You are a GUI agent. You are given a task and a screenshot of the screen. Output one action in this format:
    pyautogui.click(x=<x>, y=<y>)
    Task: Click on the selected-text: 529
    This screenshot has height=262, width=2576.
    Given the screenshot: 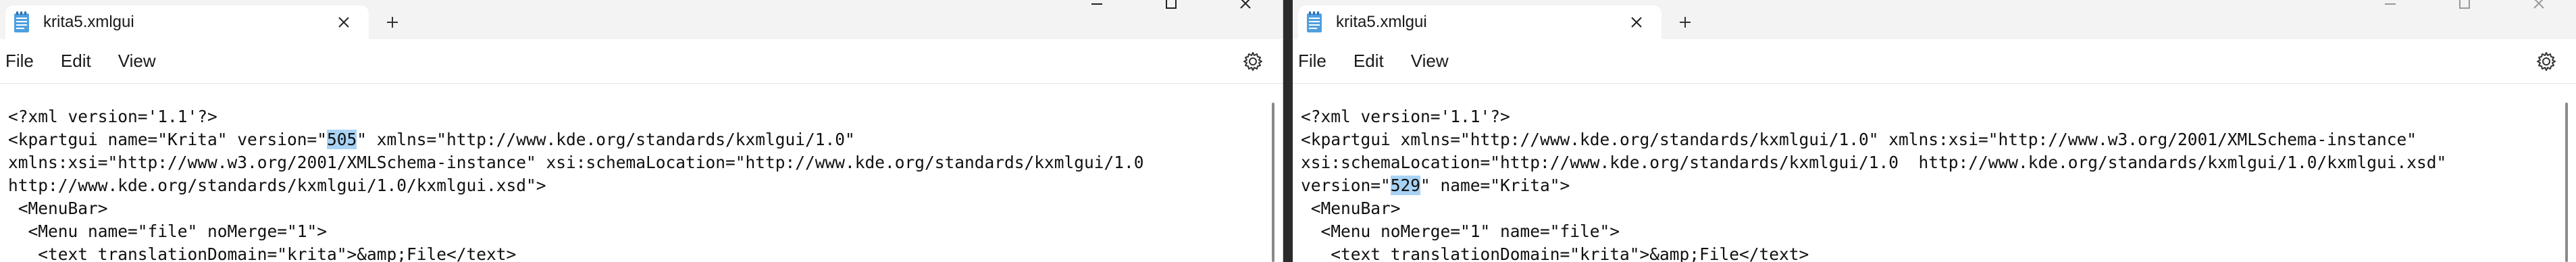 What is the action you would take?
    pyautogui.click(x=1405, y=185)
    